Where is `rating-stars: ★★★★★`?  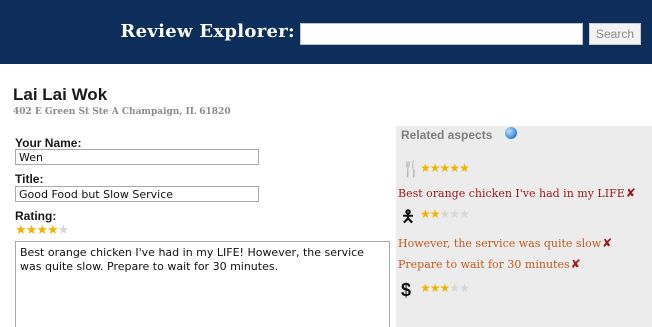 rating-stars: ★★★★★ is located at coordinates (42, 230).